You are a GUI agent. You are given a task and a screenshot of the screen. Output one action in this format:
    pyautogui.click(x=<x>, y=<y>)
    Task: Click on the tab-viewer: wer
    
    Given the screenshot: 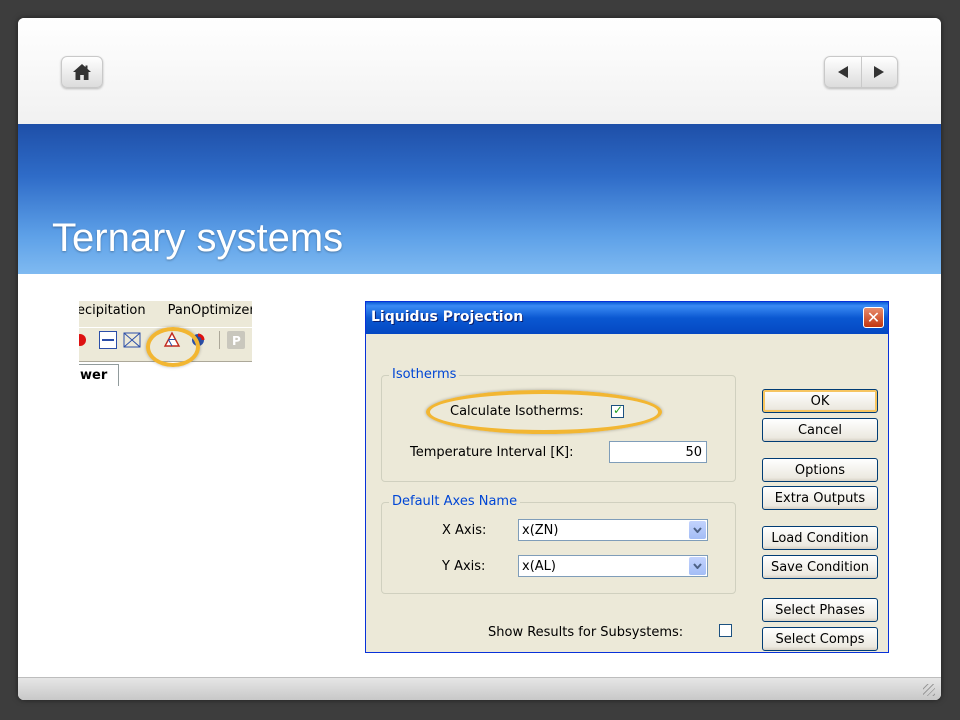 What is the action you would take?
    pyautogui.click(x=99, y=375)
    